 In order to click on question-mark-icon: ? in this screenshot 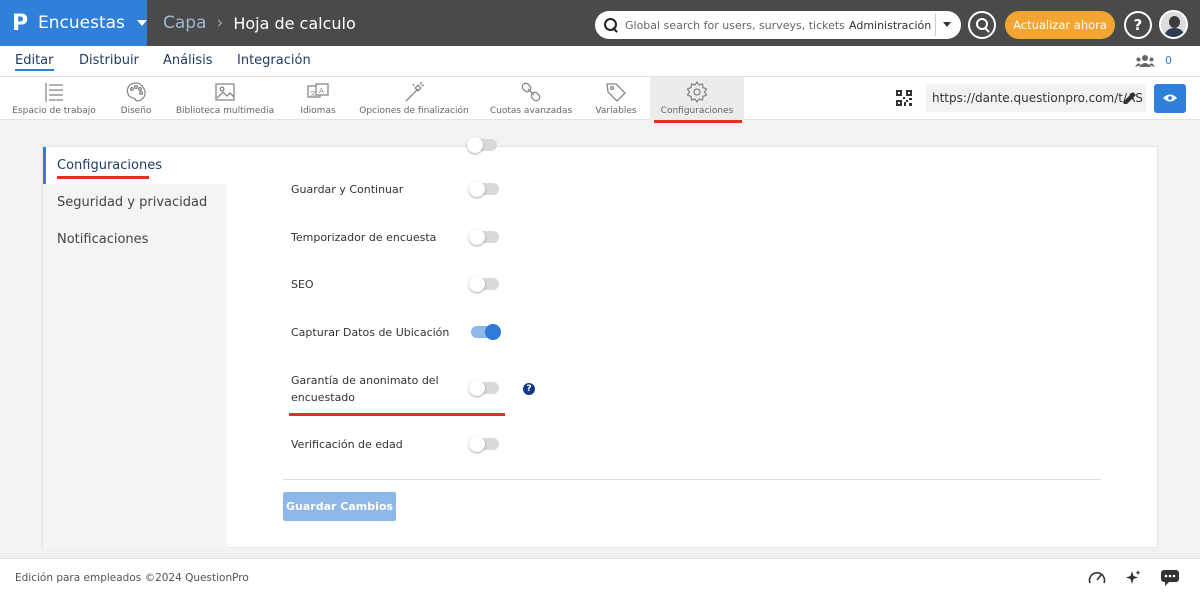, I will do `click(529, 389)`.